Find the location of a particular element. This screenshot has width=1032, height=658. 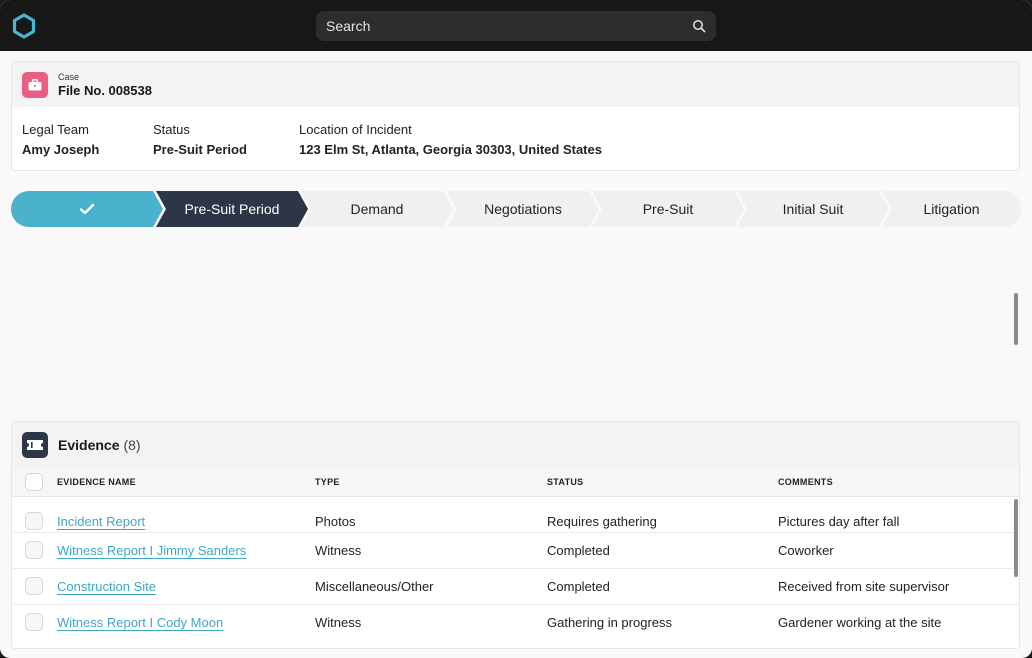

evidence-comments: Gardener working at the site is located at coordinates (860, 622).